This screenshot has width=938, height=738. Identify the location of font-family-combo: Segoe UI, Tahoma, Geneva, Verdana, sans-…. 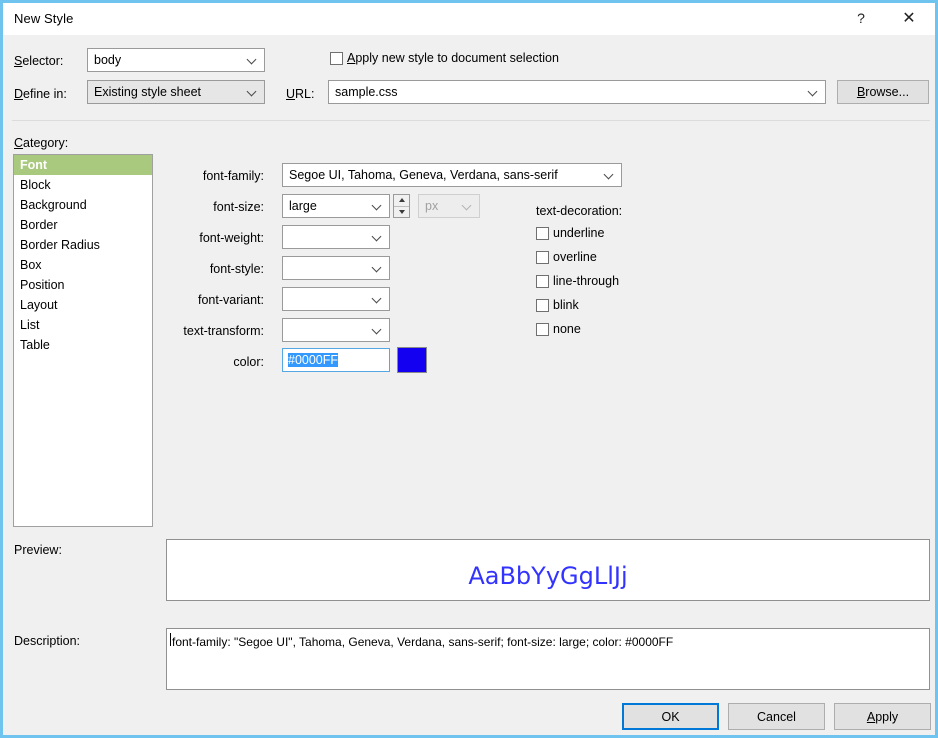
(452, 175).